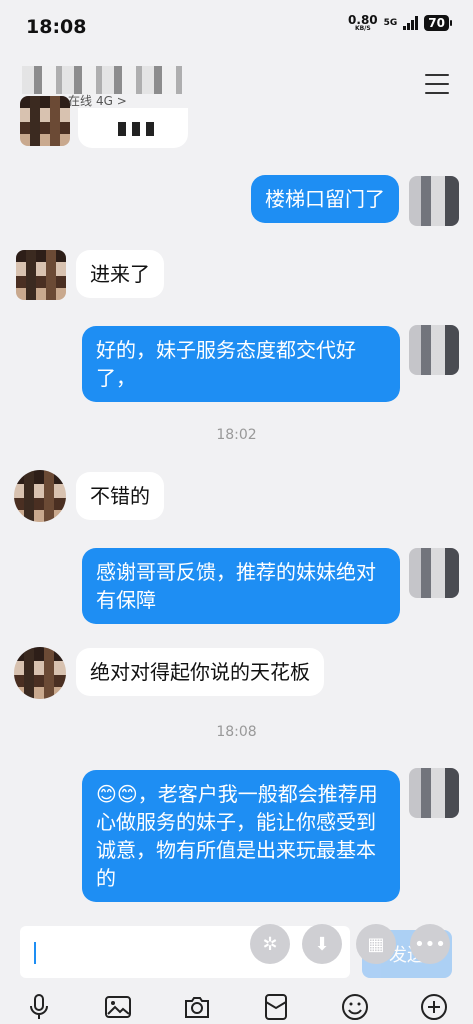  I want to click on message-bubble-incoming: 不错的, so click(120, 496).